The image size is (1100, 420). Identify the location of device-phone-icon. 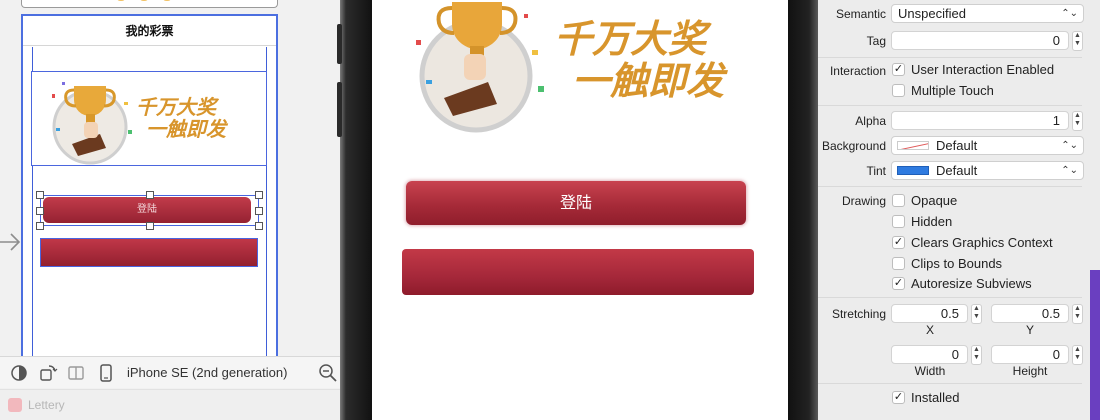
(106, 373).